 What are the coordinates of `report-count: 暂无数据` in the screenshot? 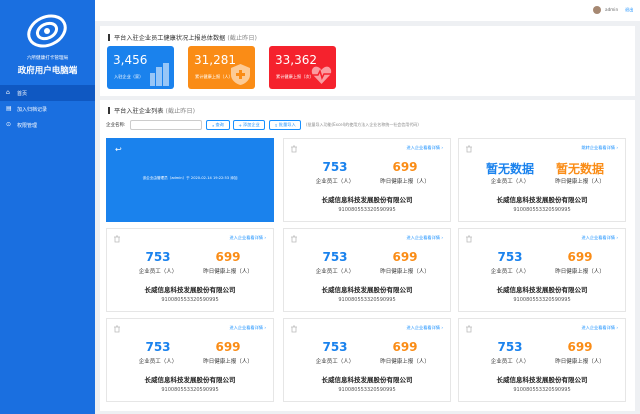 It's located at (579, 169).